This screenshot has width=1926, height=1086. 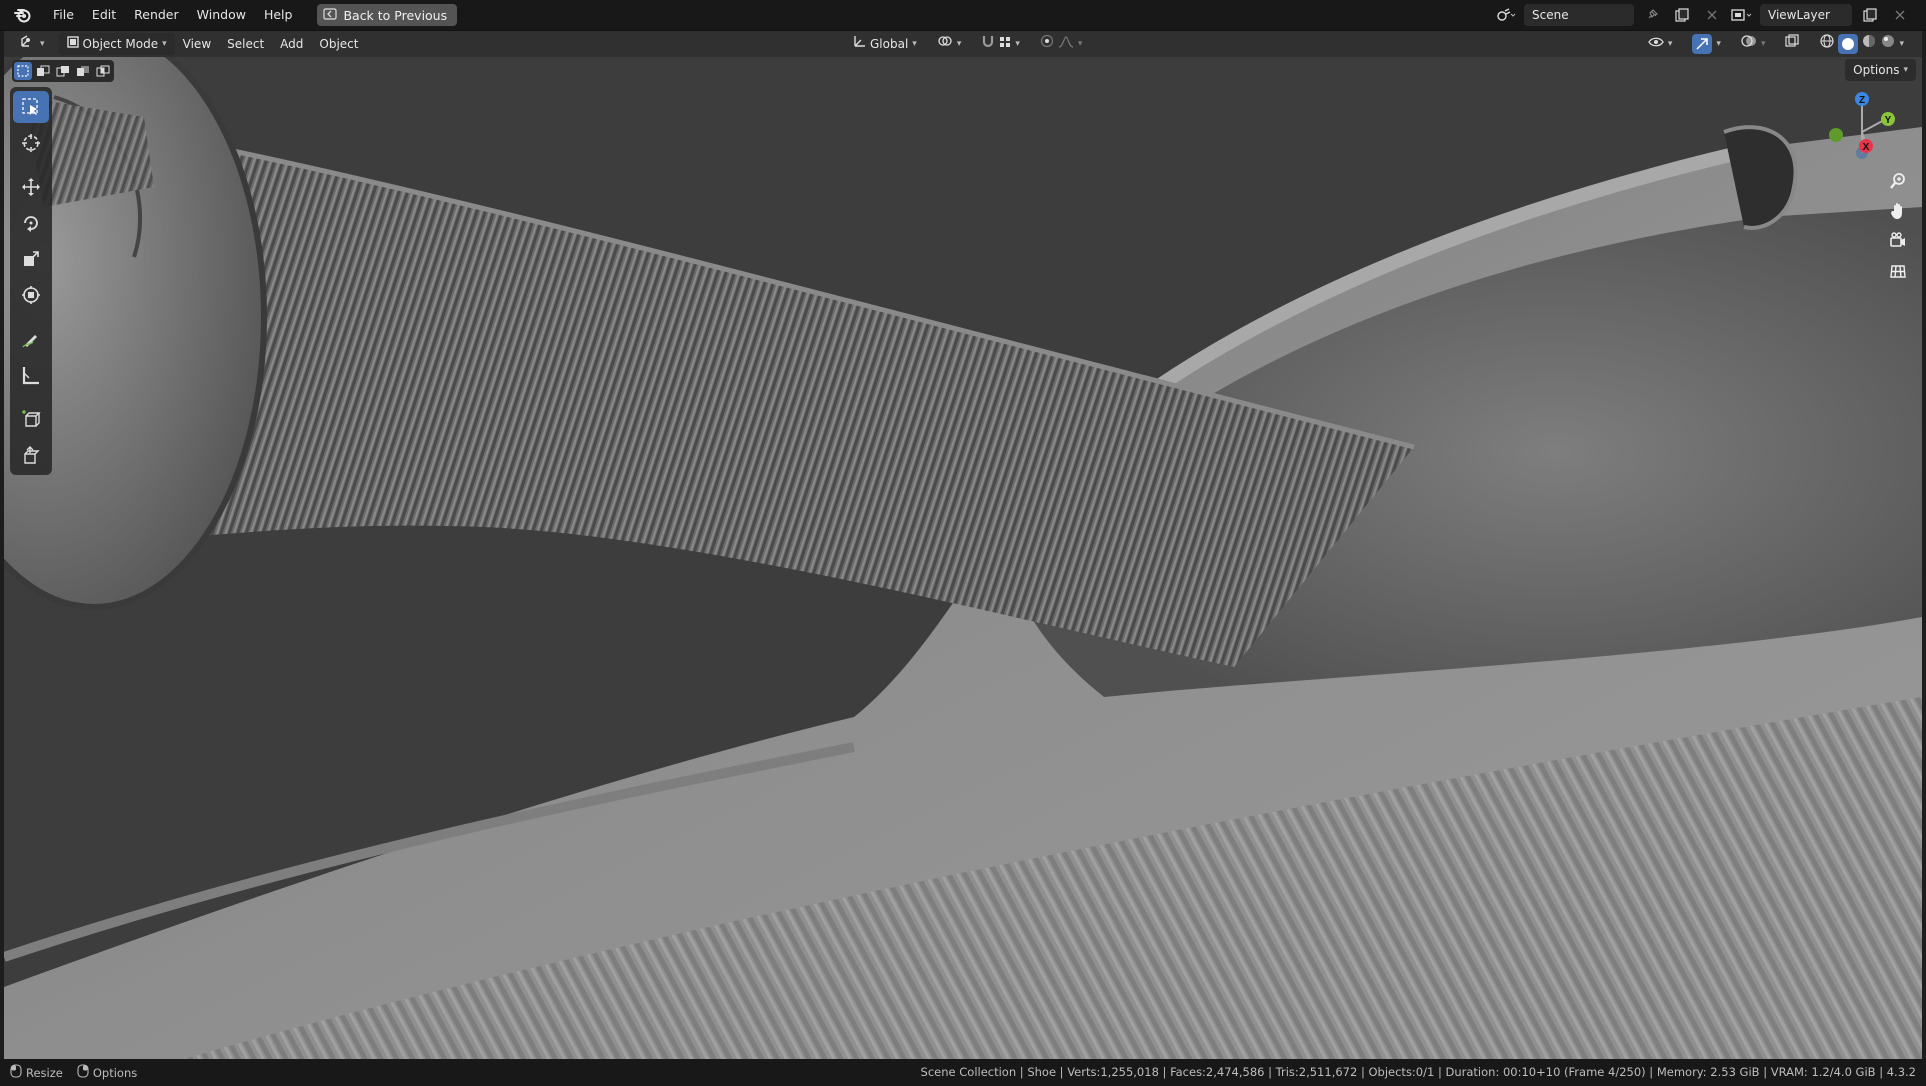 What do you see at coordinates (988, 44) in the screenshot?
I see `magnet-icon` at bounding box center [988, 44].